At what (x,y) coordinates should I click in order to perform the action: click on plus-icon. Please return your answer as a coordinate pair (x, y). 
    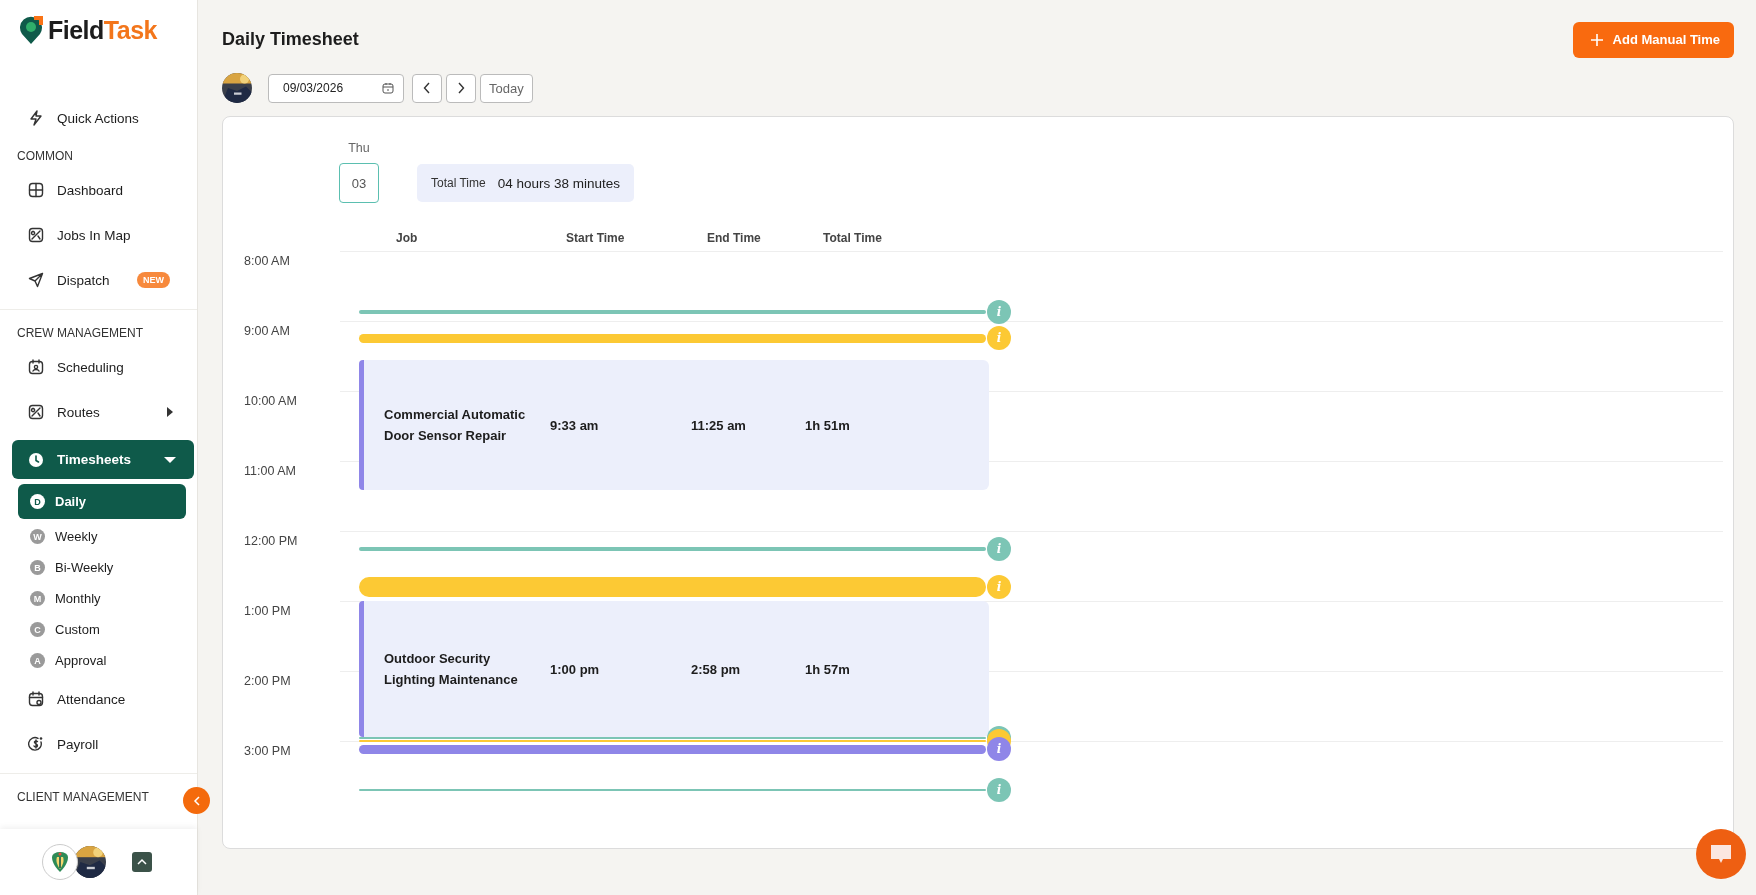
    Looking at the image, I should click on (1596, 39).